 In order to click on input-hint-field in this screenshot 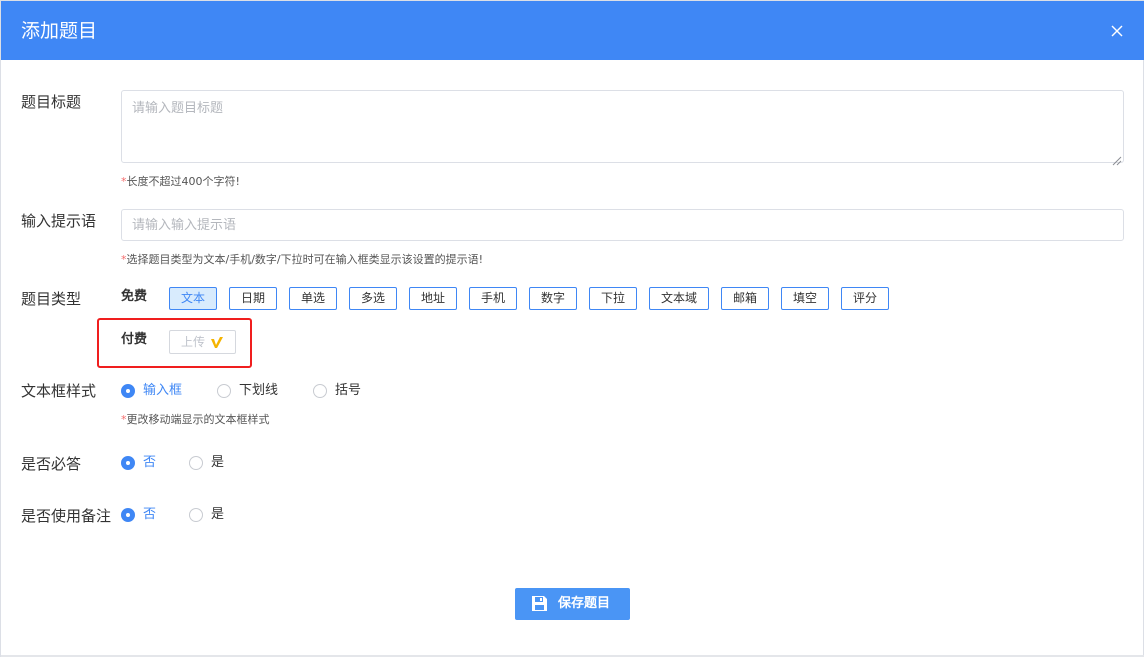, I will do `click(622, 225)`.